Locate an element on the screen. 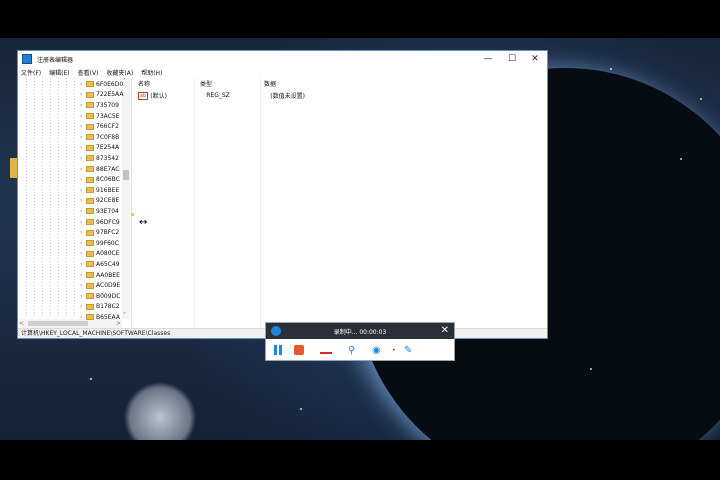 This screenshot has width=720, height=480. tree-key-item: › A080CE is located at coordinates (100, 254).